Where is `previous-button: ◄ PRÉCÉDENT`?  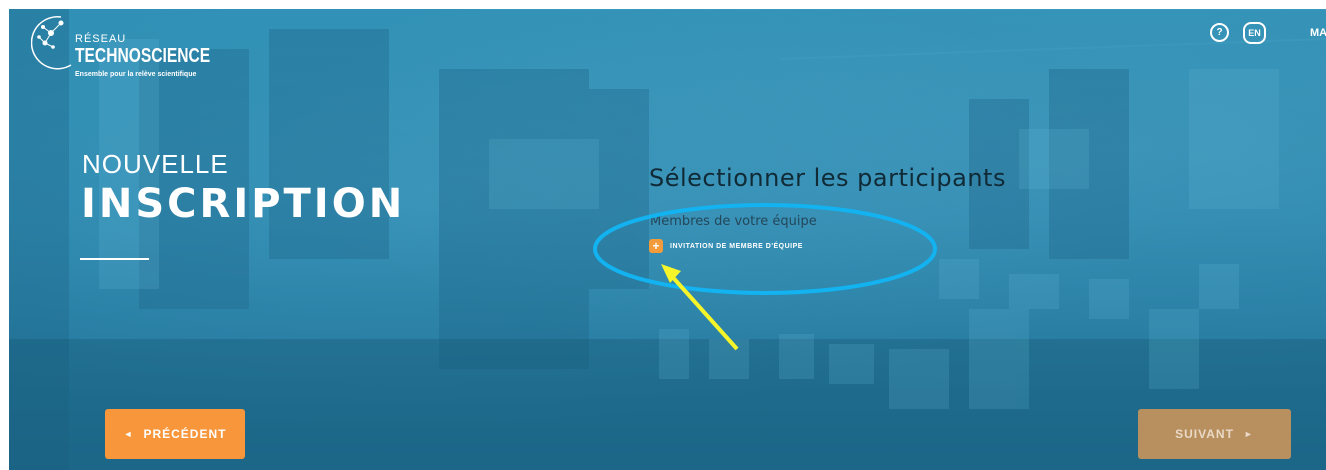
previous-button: ◄ PRÉCÉDENT is located at coordinates (175, 434).